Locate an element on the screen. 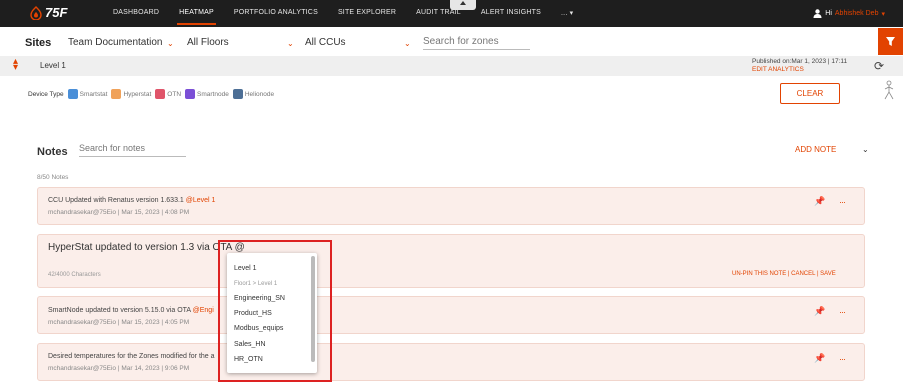 The width and height of the screenshot is (903, 385). filter-button is located at coordinates (890, 41).